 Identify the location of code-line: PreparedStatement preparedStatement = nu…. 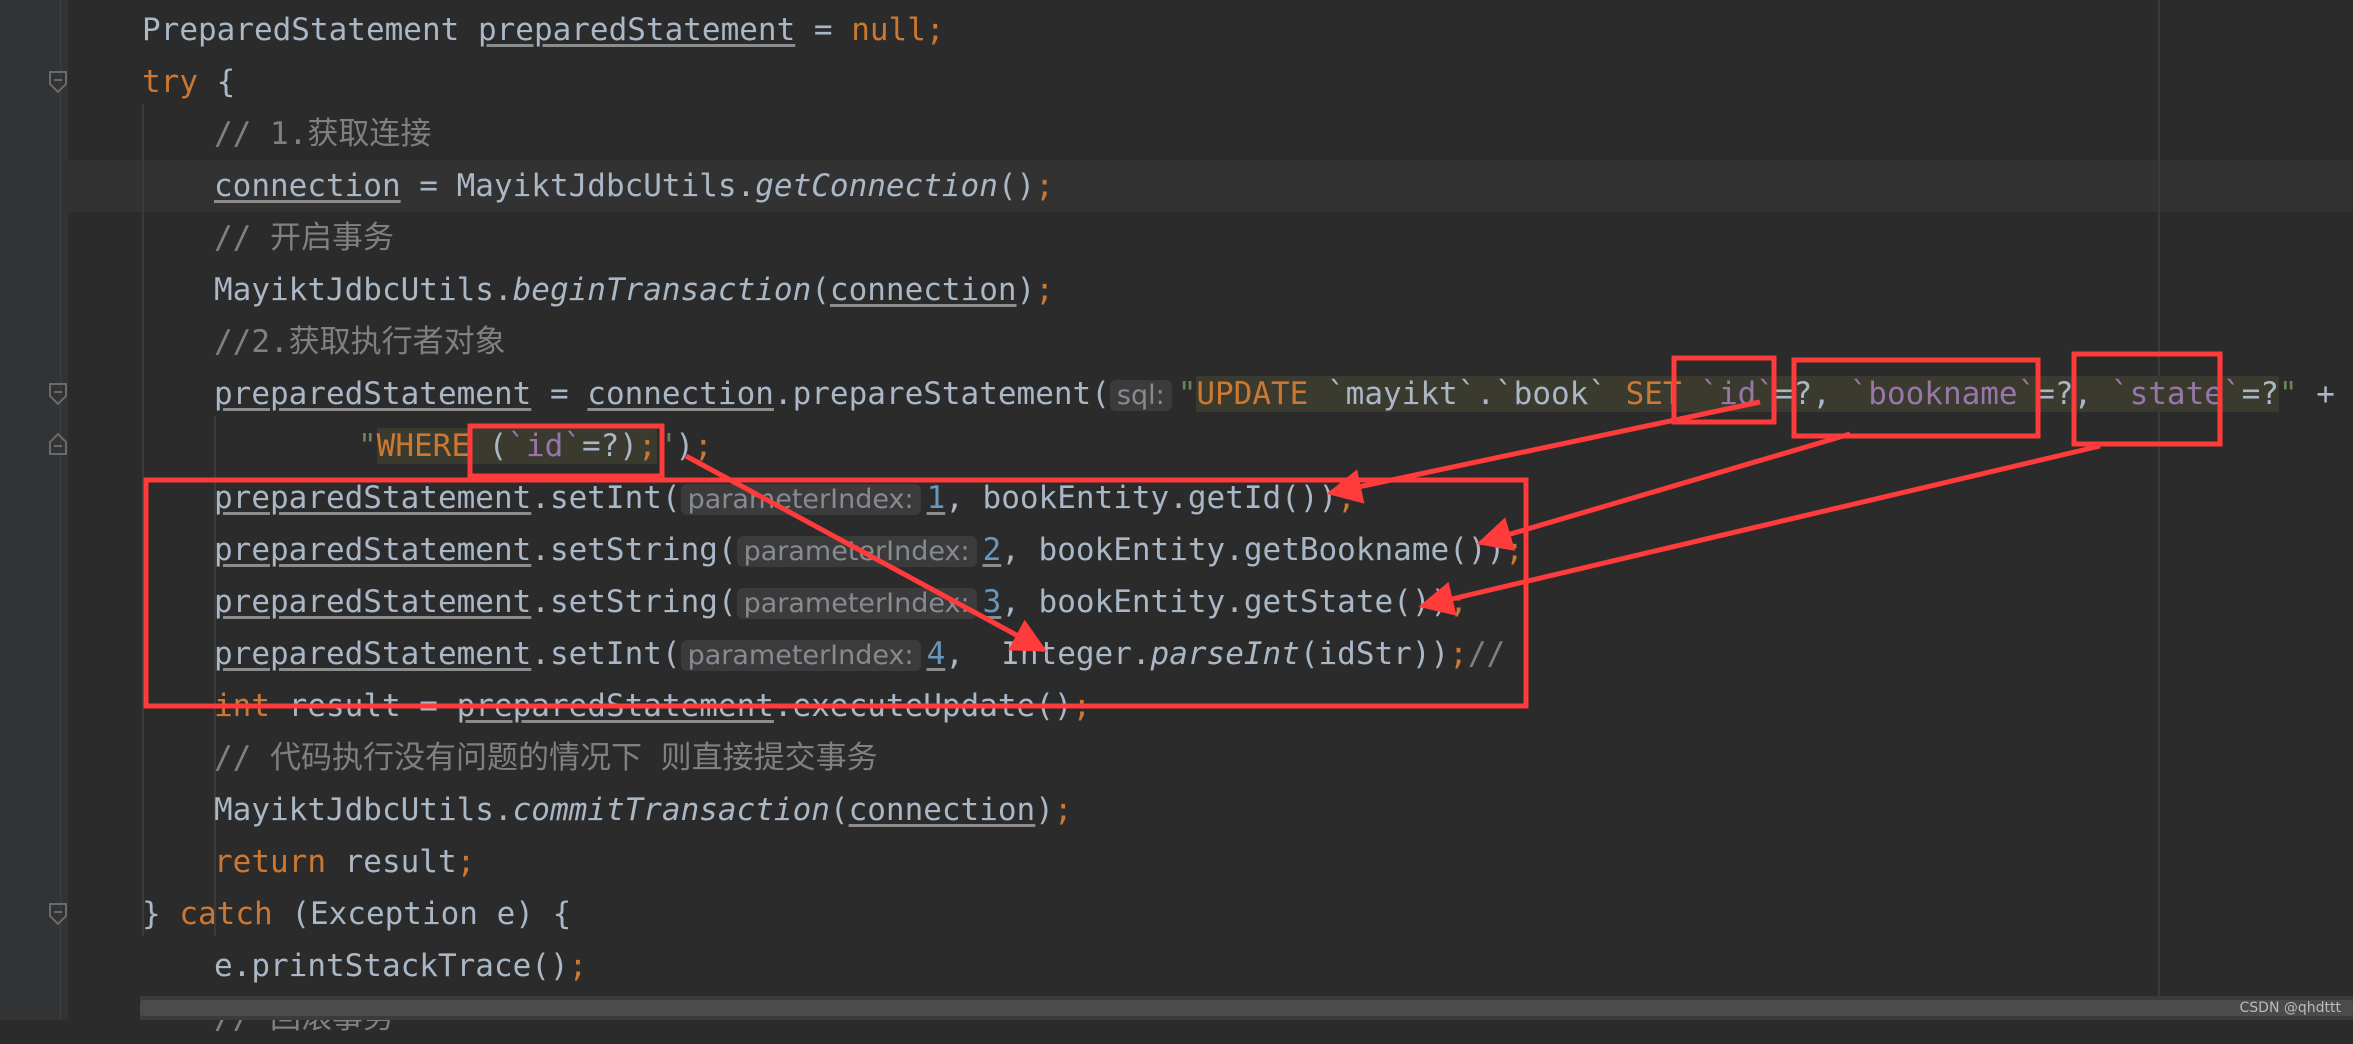
(543, 30).